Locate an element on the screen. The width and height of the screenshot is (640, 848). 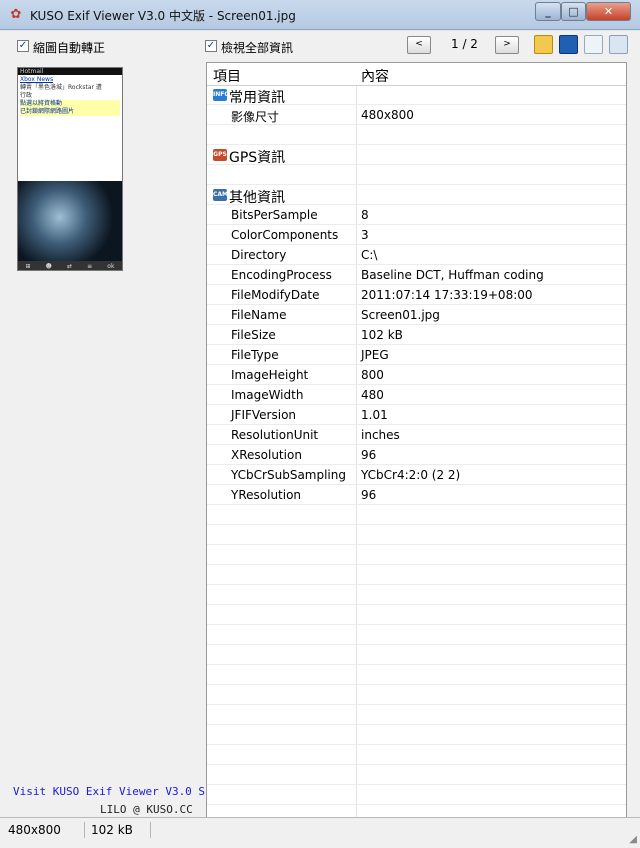
row-value: inches is located at coordinates (380, 435).